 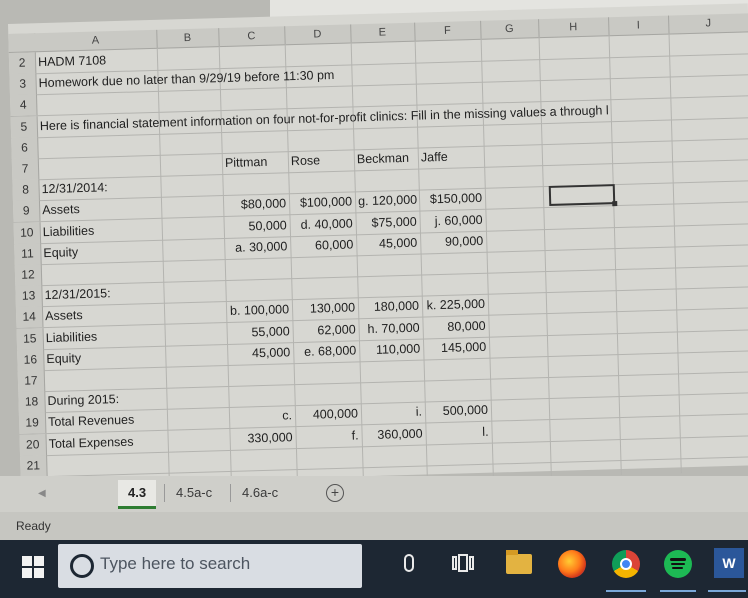 I want to click on row-header: 7, so click(x=25, y=169).